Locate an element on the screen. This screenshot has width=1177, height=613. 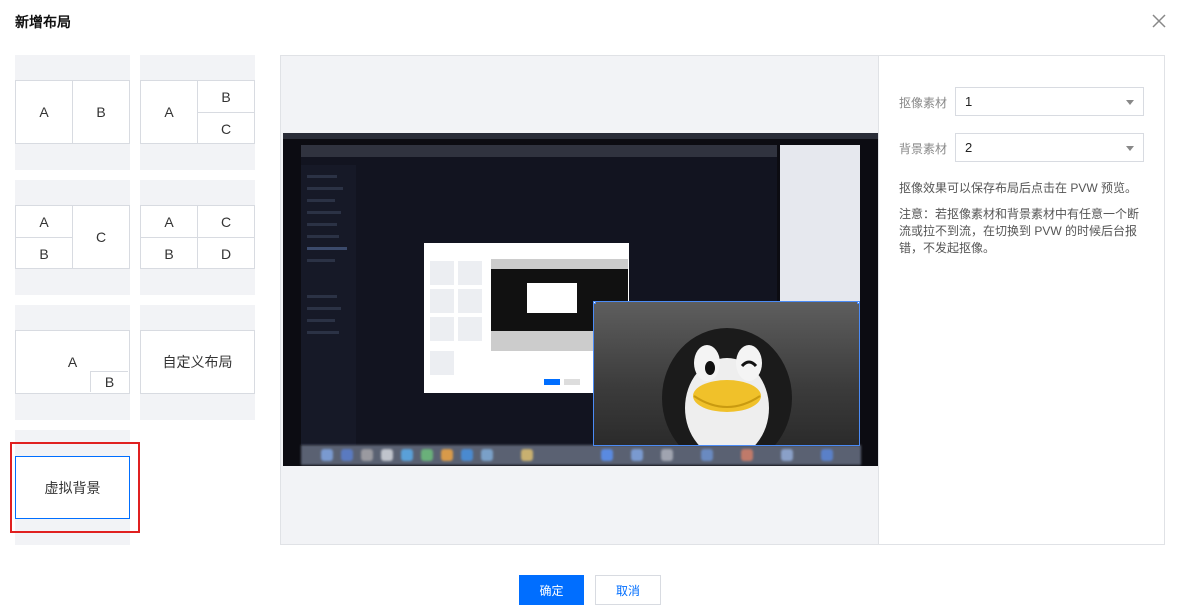
dialog-title: 新增布局 is located at coordinates (43, 22).